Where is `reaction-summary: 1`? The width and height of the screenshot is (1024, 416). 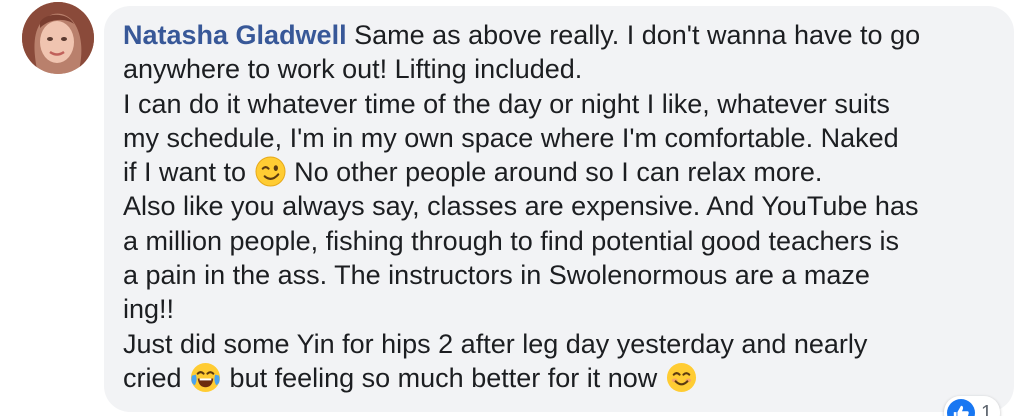 reaction-summary: 1 is located at coordinates (972, 406).